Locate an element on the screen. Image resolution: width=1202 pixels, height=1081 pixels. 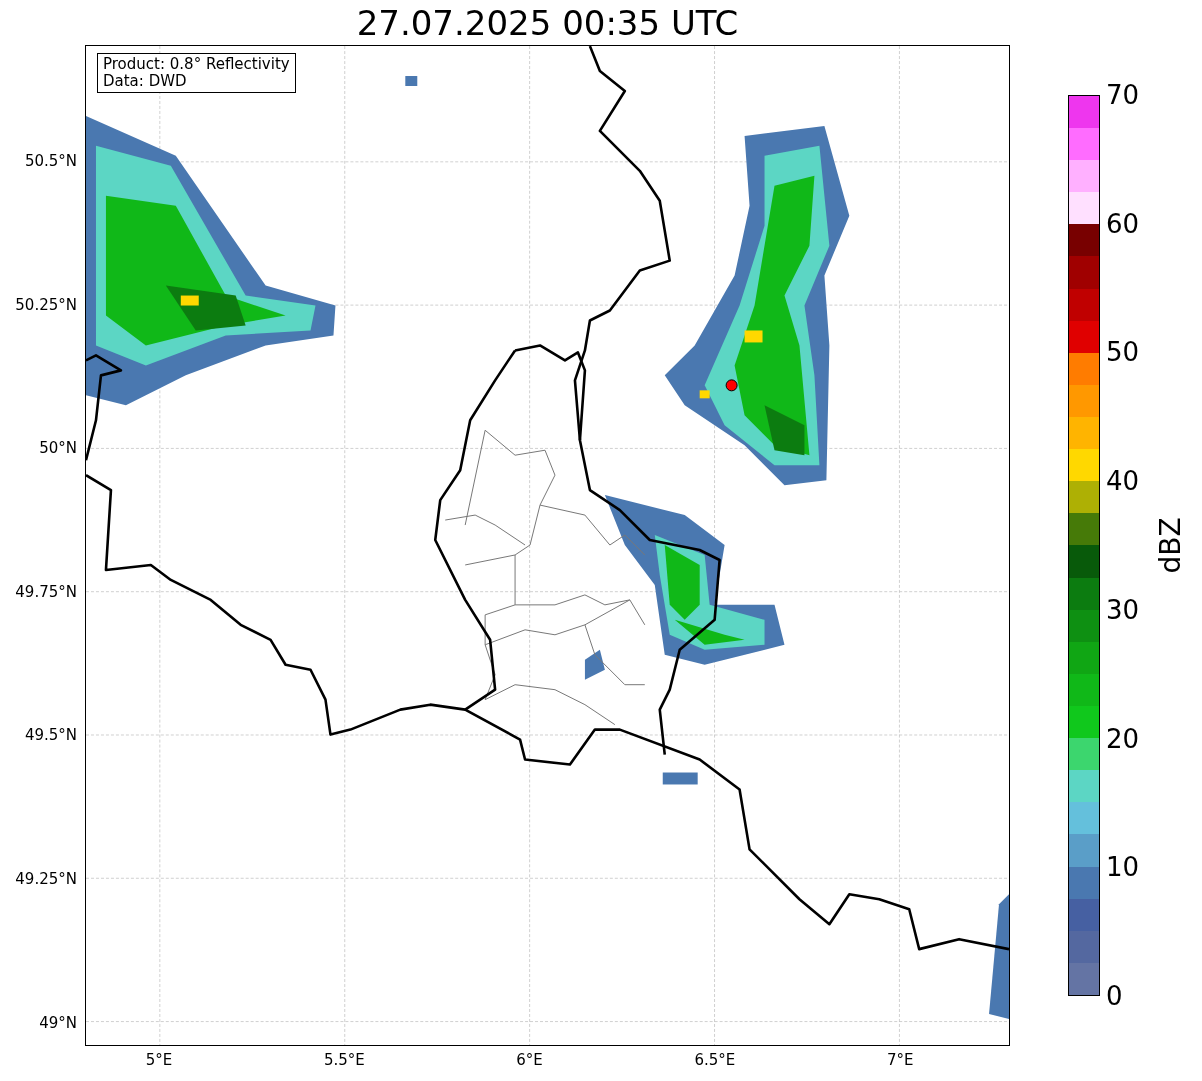
colorbar-tick-label: 60 is located at coordinates (1123, 223).